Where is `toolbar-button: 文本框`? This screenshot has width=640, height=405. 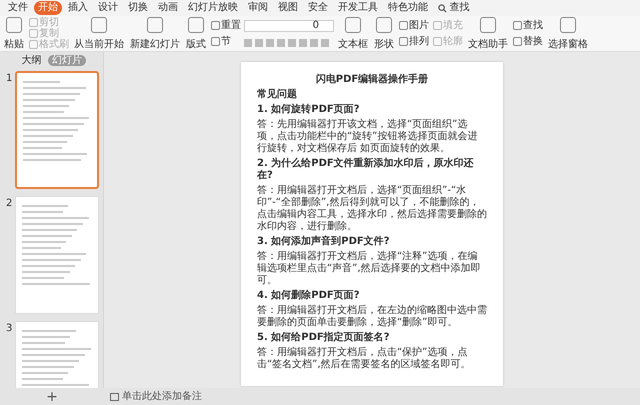 toolbar-button: 文本框 is located at coordinates (353, 33).